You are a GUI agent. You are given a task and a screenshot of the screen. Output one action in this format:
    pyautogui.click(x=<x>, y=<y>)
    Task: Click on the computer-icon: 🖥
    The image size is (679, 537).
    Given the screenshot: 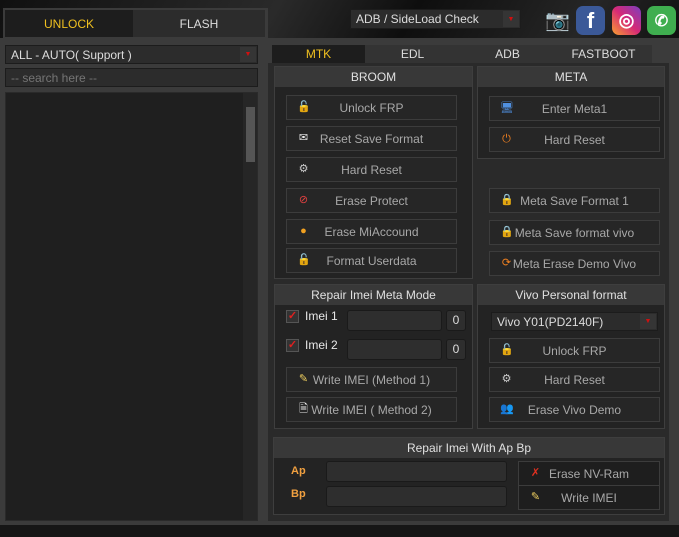 What is the action you would take?
    pyautogui.click(x=507, y=108)
    